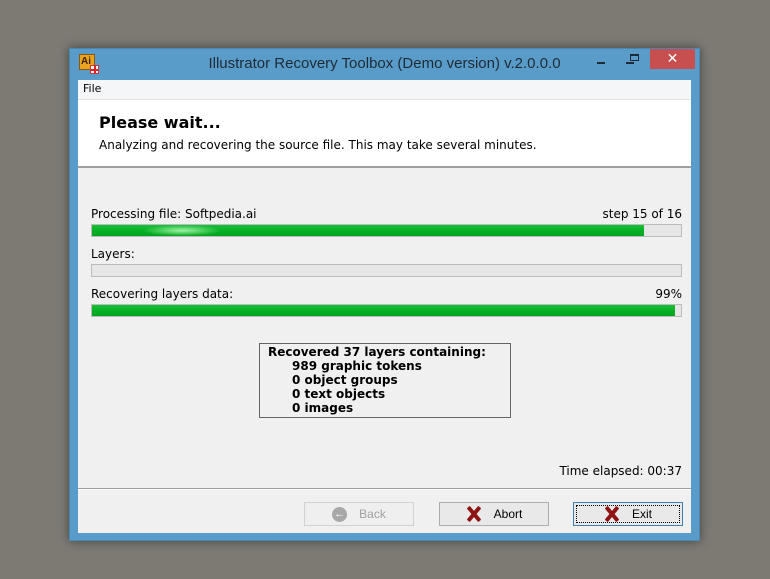  I want to click on stats-line: 0 text objects, so click(339, 394).